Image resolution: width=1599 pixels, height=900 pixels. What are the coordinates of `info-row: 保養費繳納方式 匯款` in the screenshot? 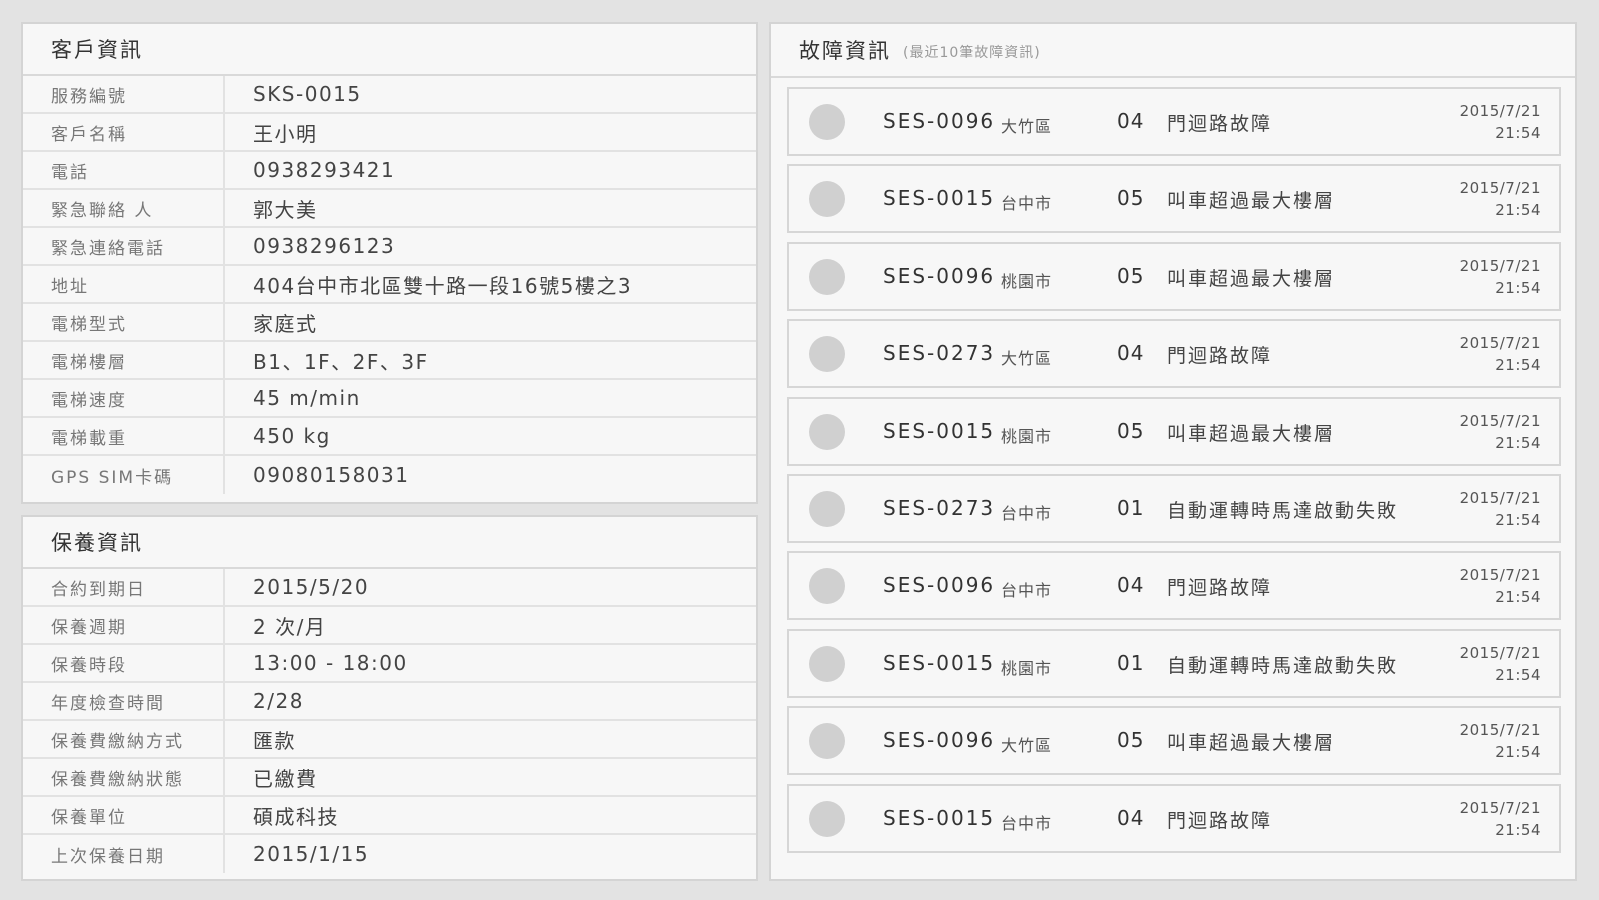 It's located at (389, 740).